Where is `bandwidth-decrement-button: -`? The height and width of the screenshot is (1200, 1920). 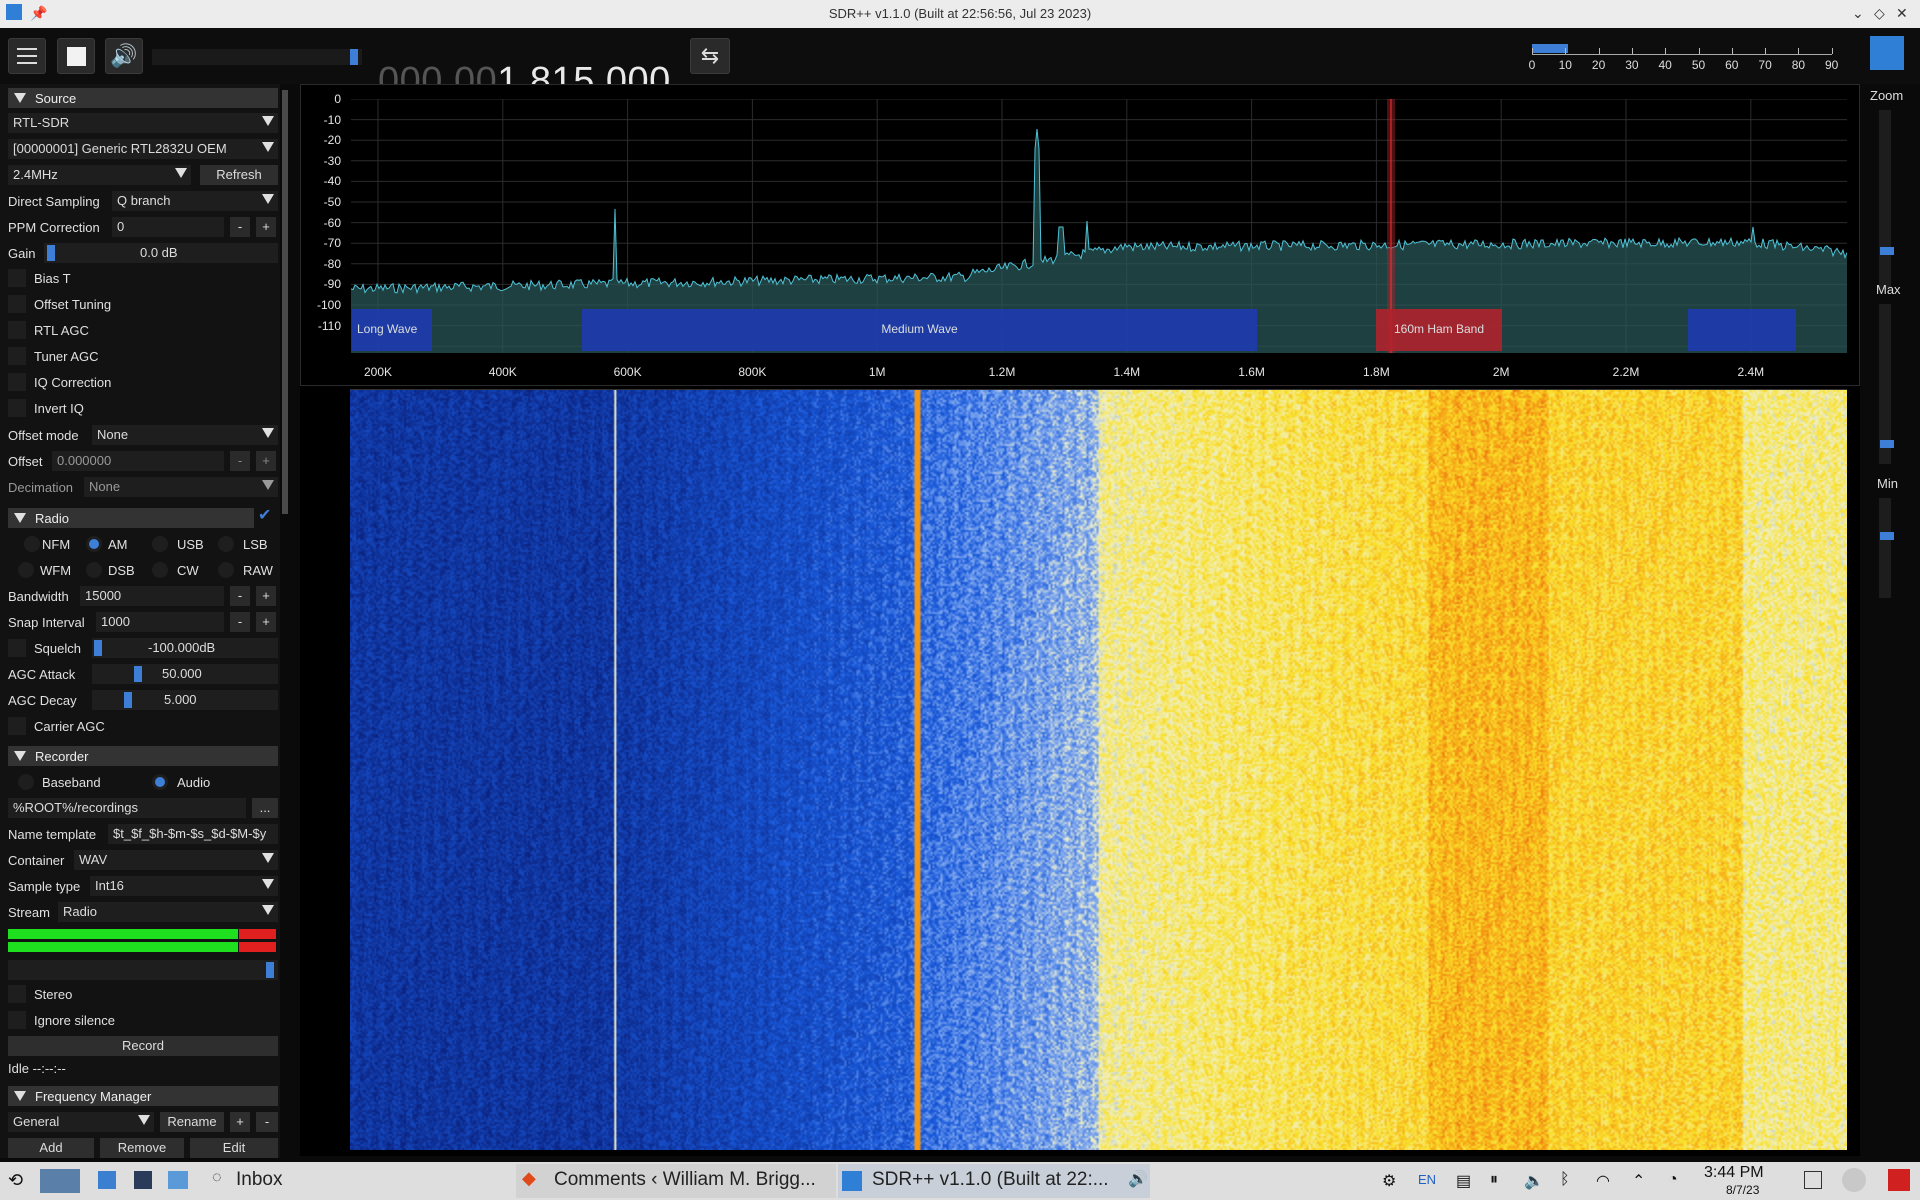 bandwidth-decrement-button: - is located at coordinates (240, 596).